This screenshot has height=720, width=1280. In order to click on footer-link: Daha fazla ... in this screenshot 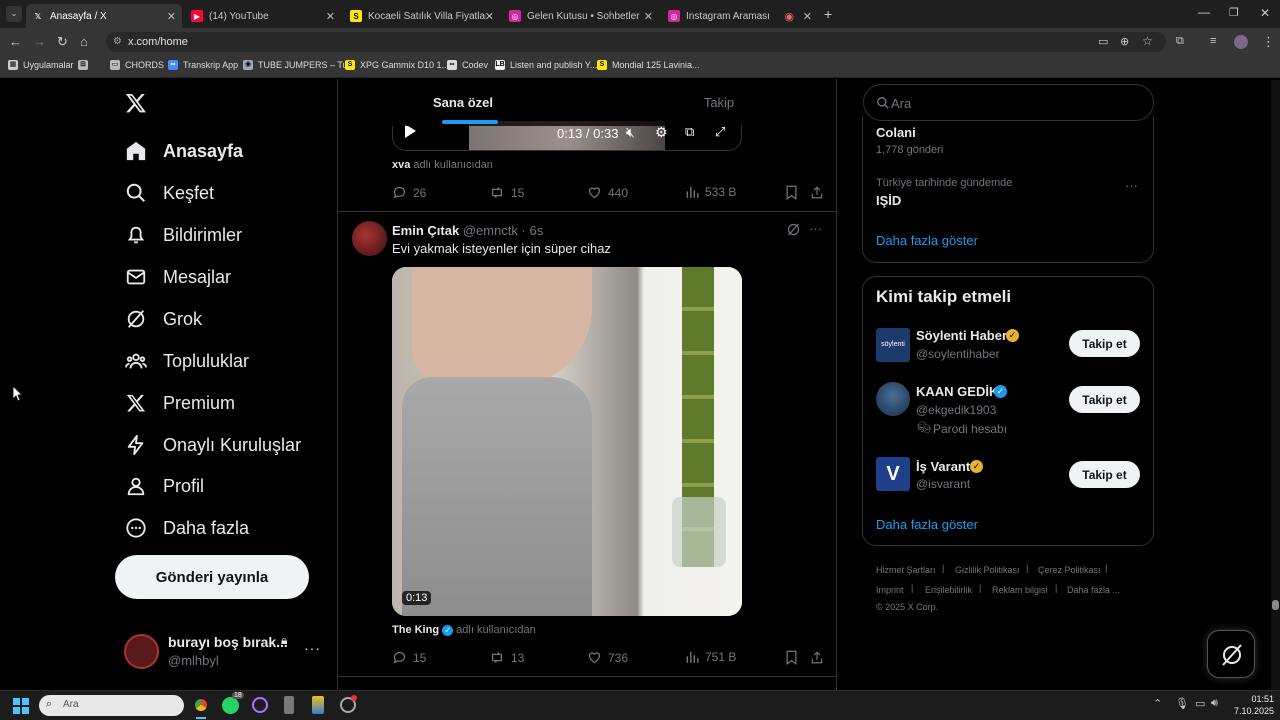, I will do `click(1093, 590)`.